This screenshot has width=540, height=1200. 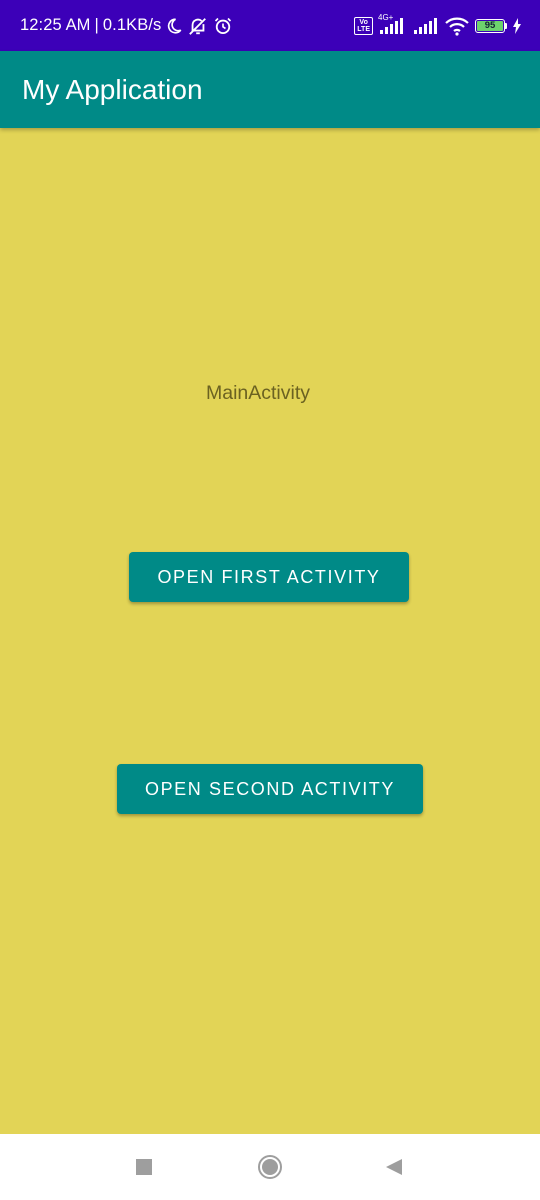 I want to click on battery-level: 95, so click(x=490, y=25).